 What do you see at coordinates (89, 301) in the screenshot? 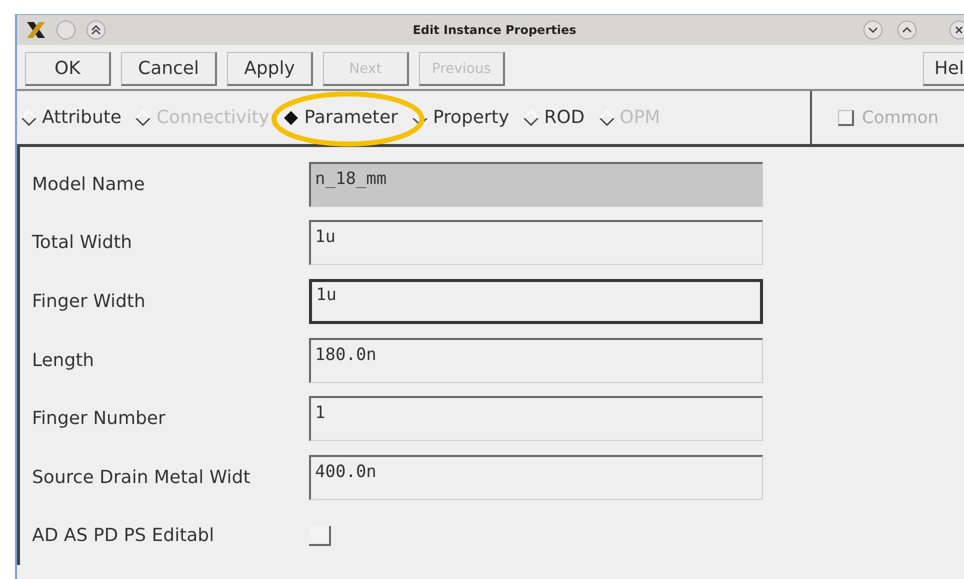
I see `field-label: Finger Width` at bounding box center [89, 301].